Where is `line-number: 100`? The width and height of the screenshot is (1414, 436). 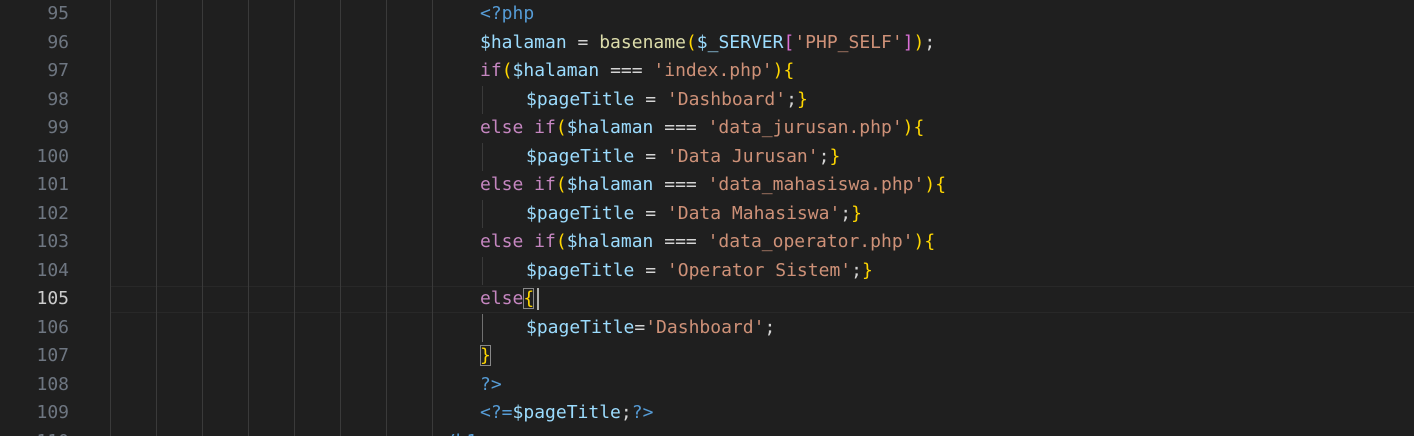
line-number: 100 is located at coordinates (34, 157).